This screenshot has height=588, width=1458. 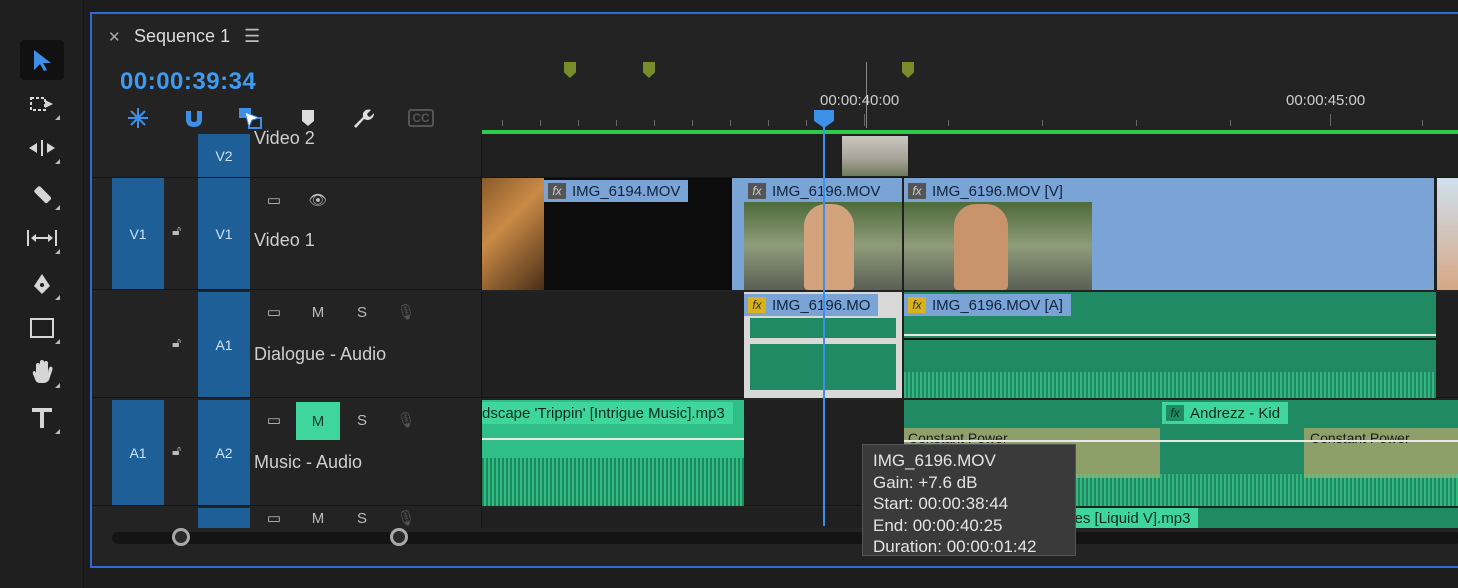 What do you see at coordinates (1381, 453) in the screenshot?
I see `audio-transition: Constant Power` at bounding box center [1381, 453].